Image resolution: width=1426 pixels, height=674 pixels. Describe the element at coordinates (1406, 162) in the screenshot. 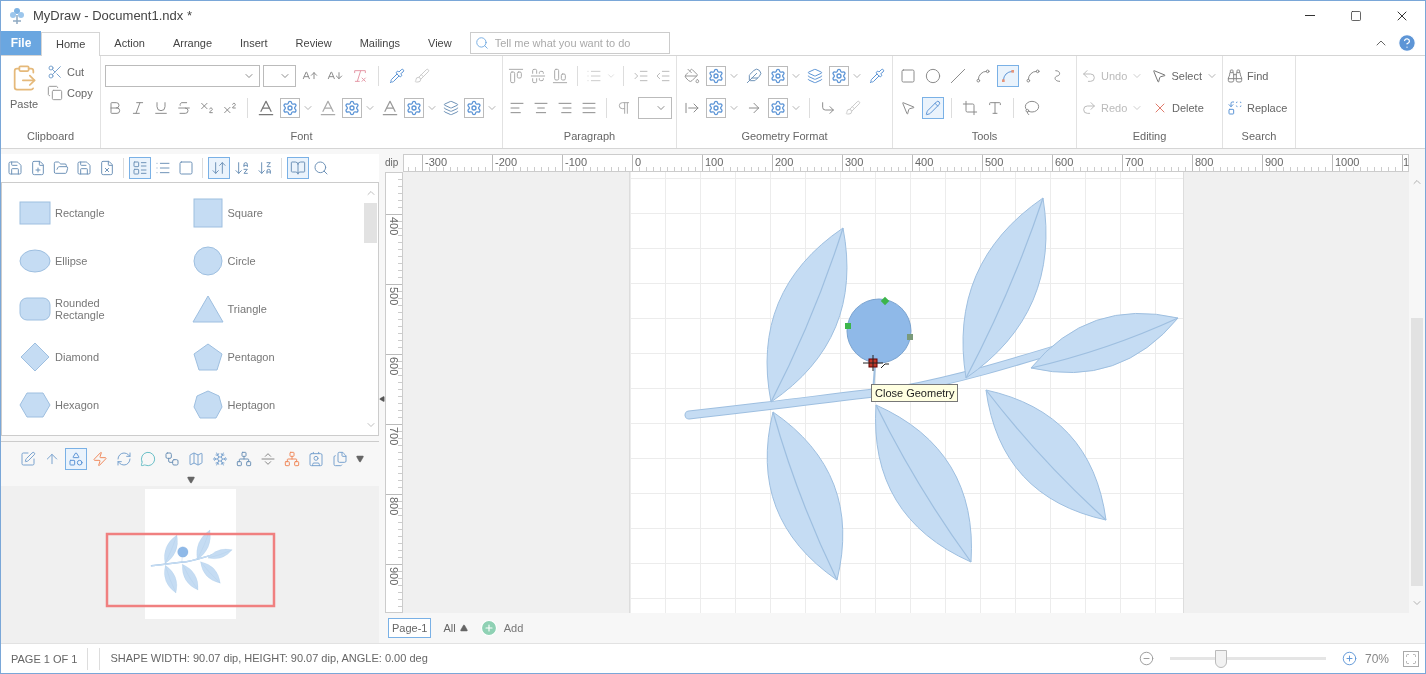

I see `ruler-label: 1` at that location.